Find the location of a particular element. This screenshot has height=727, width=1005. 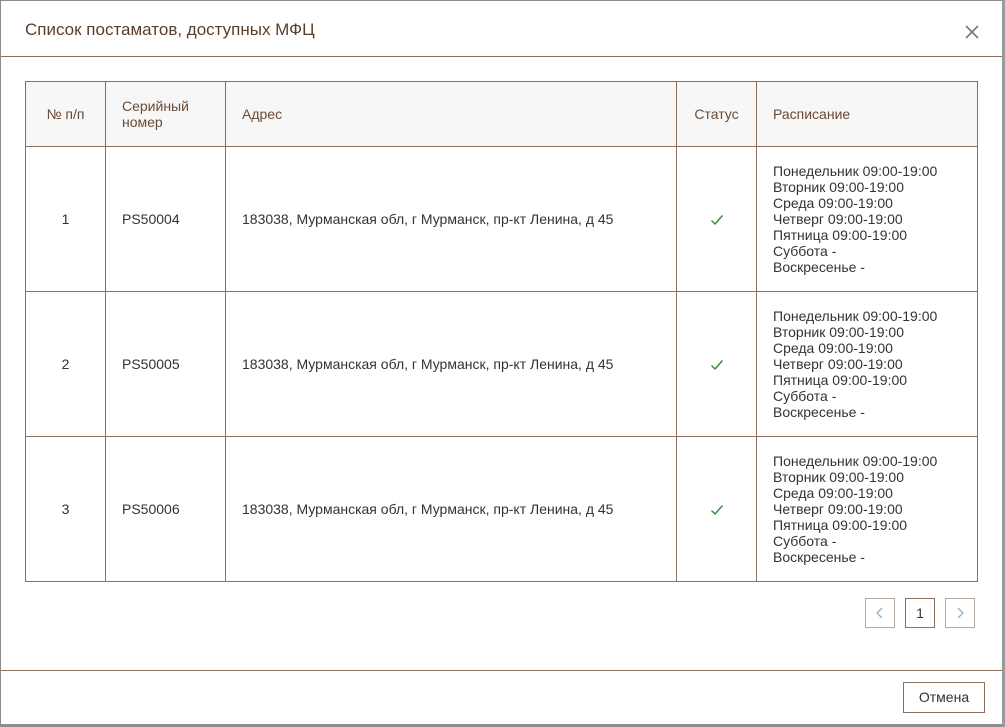

cell-num: 2 is located at coordinates (65, 364).